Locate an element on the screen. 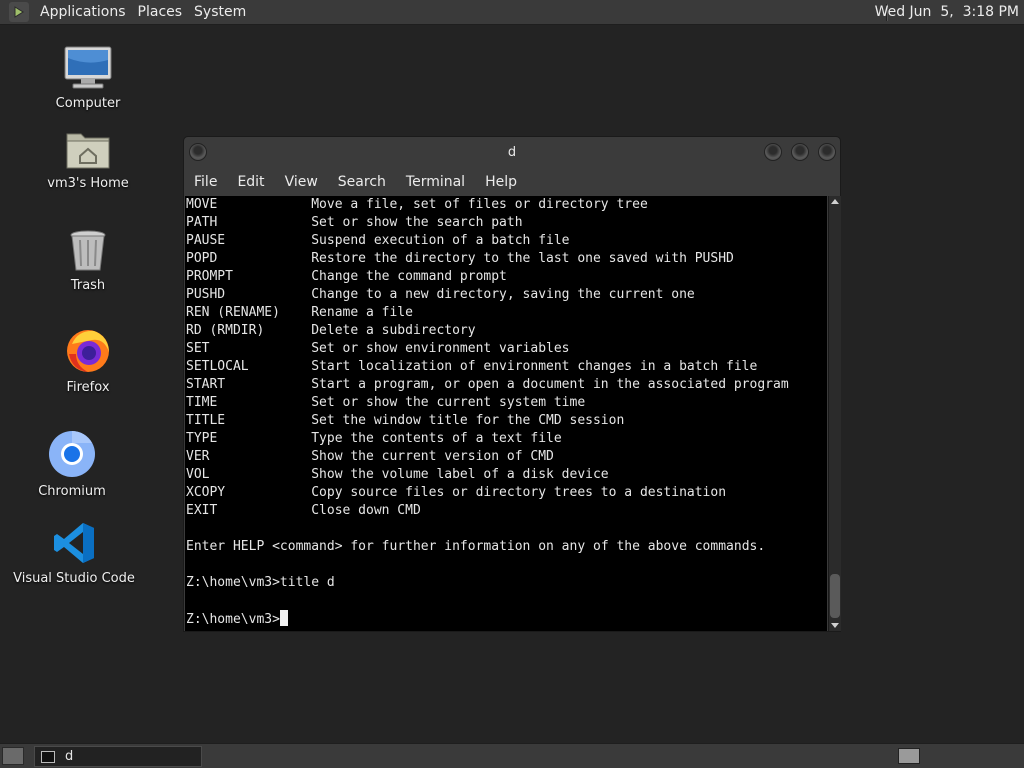 Image resolution: width=1024 pixels, height=768 pixels. command-name: SETLOCAL is located at coordinates (217, 366).